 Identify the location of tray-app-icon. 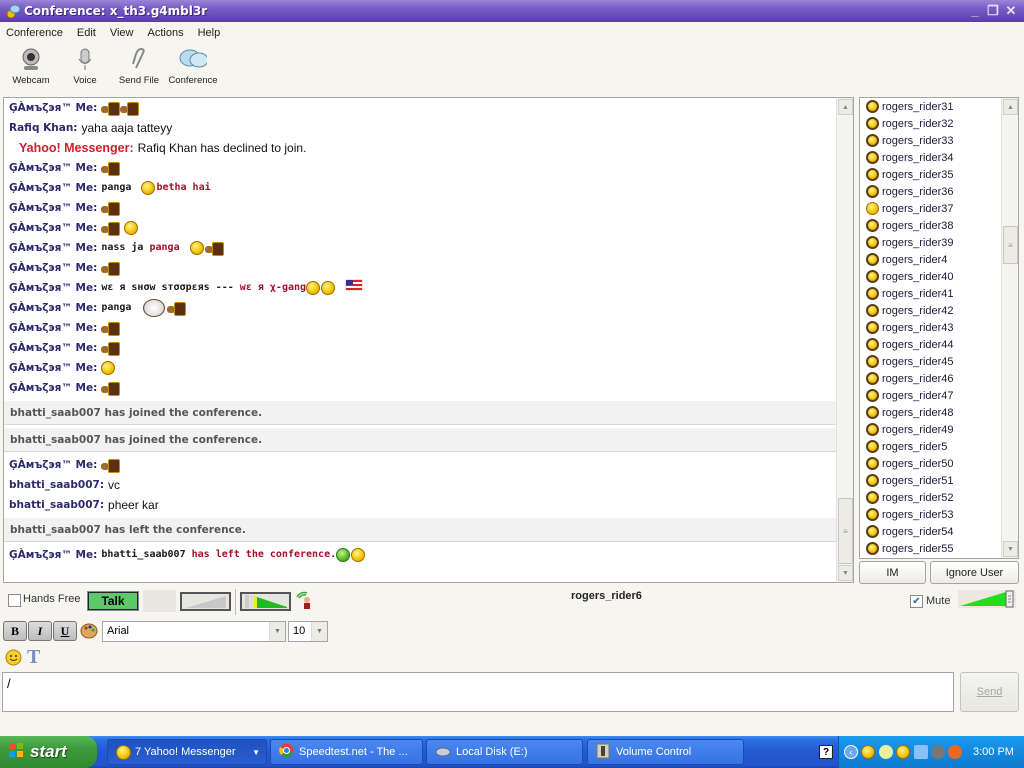
(886, 752).